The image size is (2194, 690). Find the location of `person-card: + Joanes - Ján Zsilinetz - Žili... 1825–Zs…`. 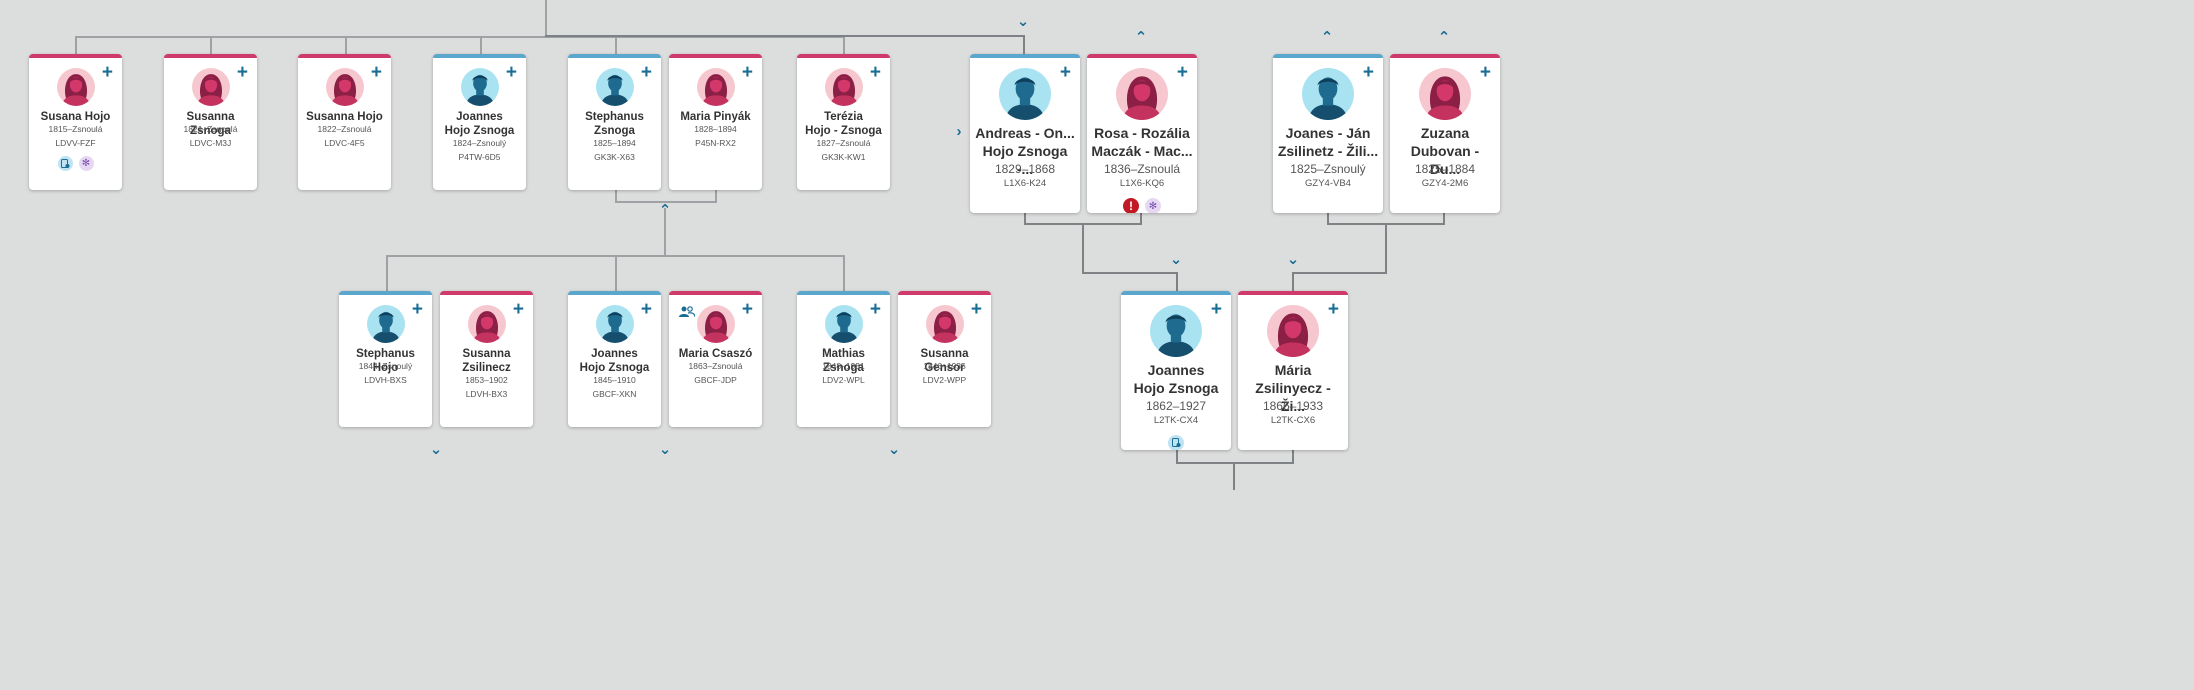

person-card: + Joanes - Ján Zsilinetz - Žili... 1825–Zs… is located at coordinates (1328, 133).